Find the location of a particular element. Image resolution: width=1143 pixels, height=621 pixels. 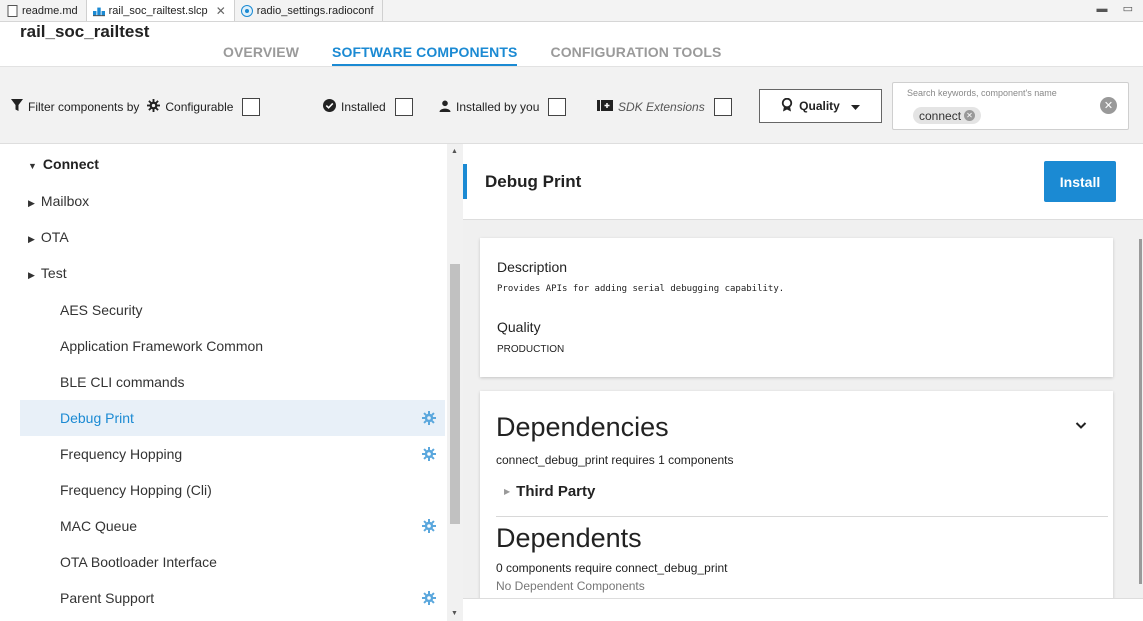

tree-group-header: ▼ Connect is located at coordinates (49, 164).